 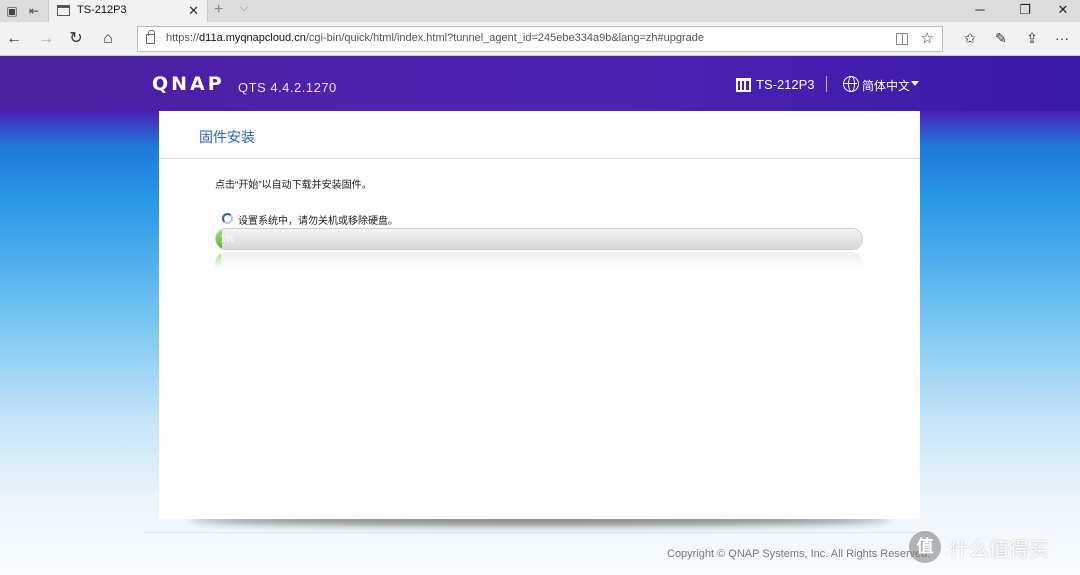 What do you see at coordinates (1025, 10) in the screenshot?
I see `restore-icon: ❐` at bounding box center [1025, 10].